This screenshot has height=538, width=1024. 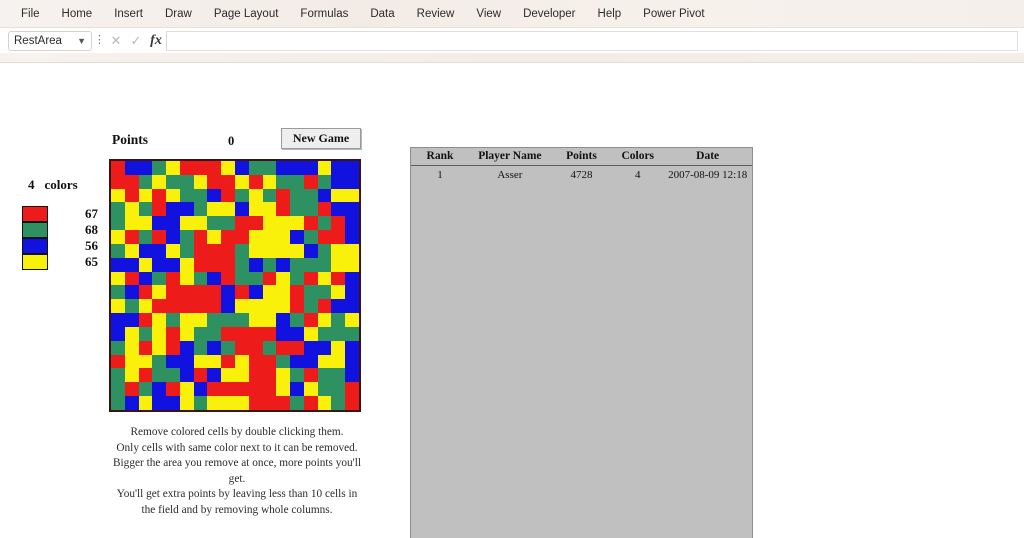 What do you see at coordinates (178, 14) in the screenshot?
I see `ribbon-tab-draw: Draw` at bounding box center [178, 14].